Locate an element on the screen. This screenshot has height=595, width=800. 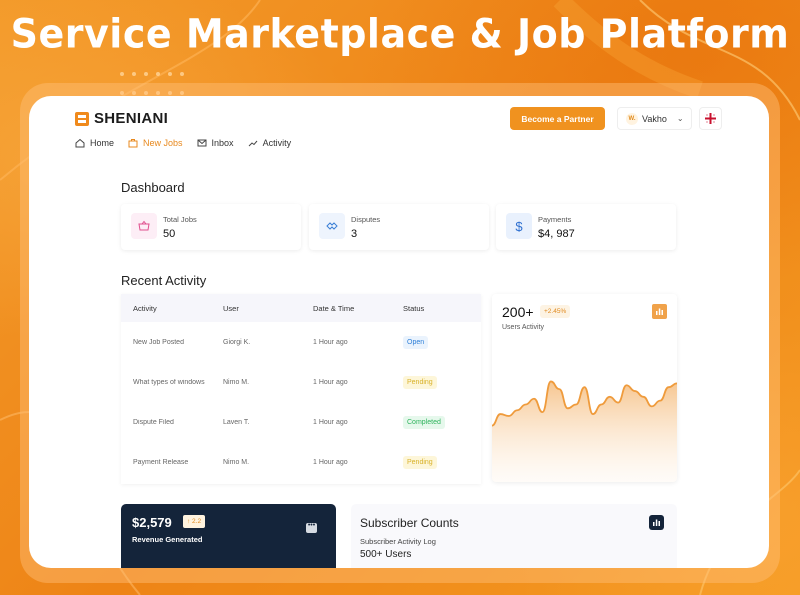
column-header: Status is located at coordinates (436, 308).